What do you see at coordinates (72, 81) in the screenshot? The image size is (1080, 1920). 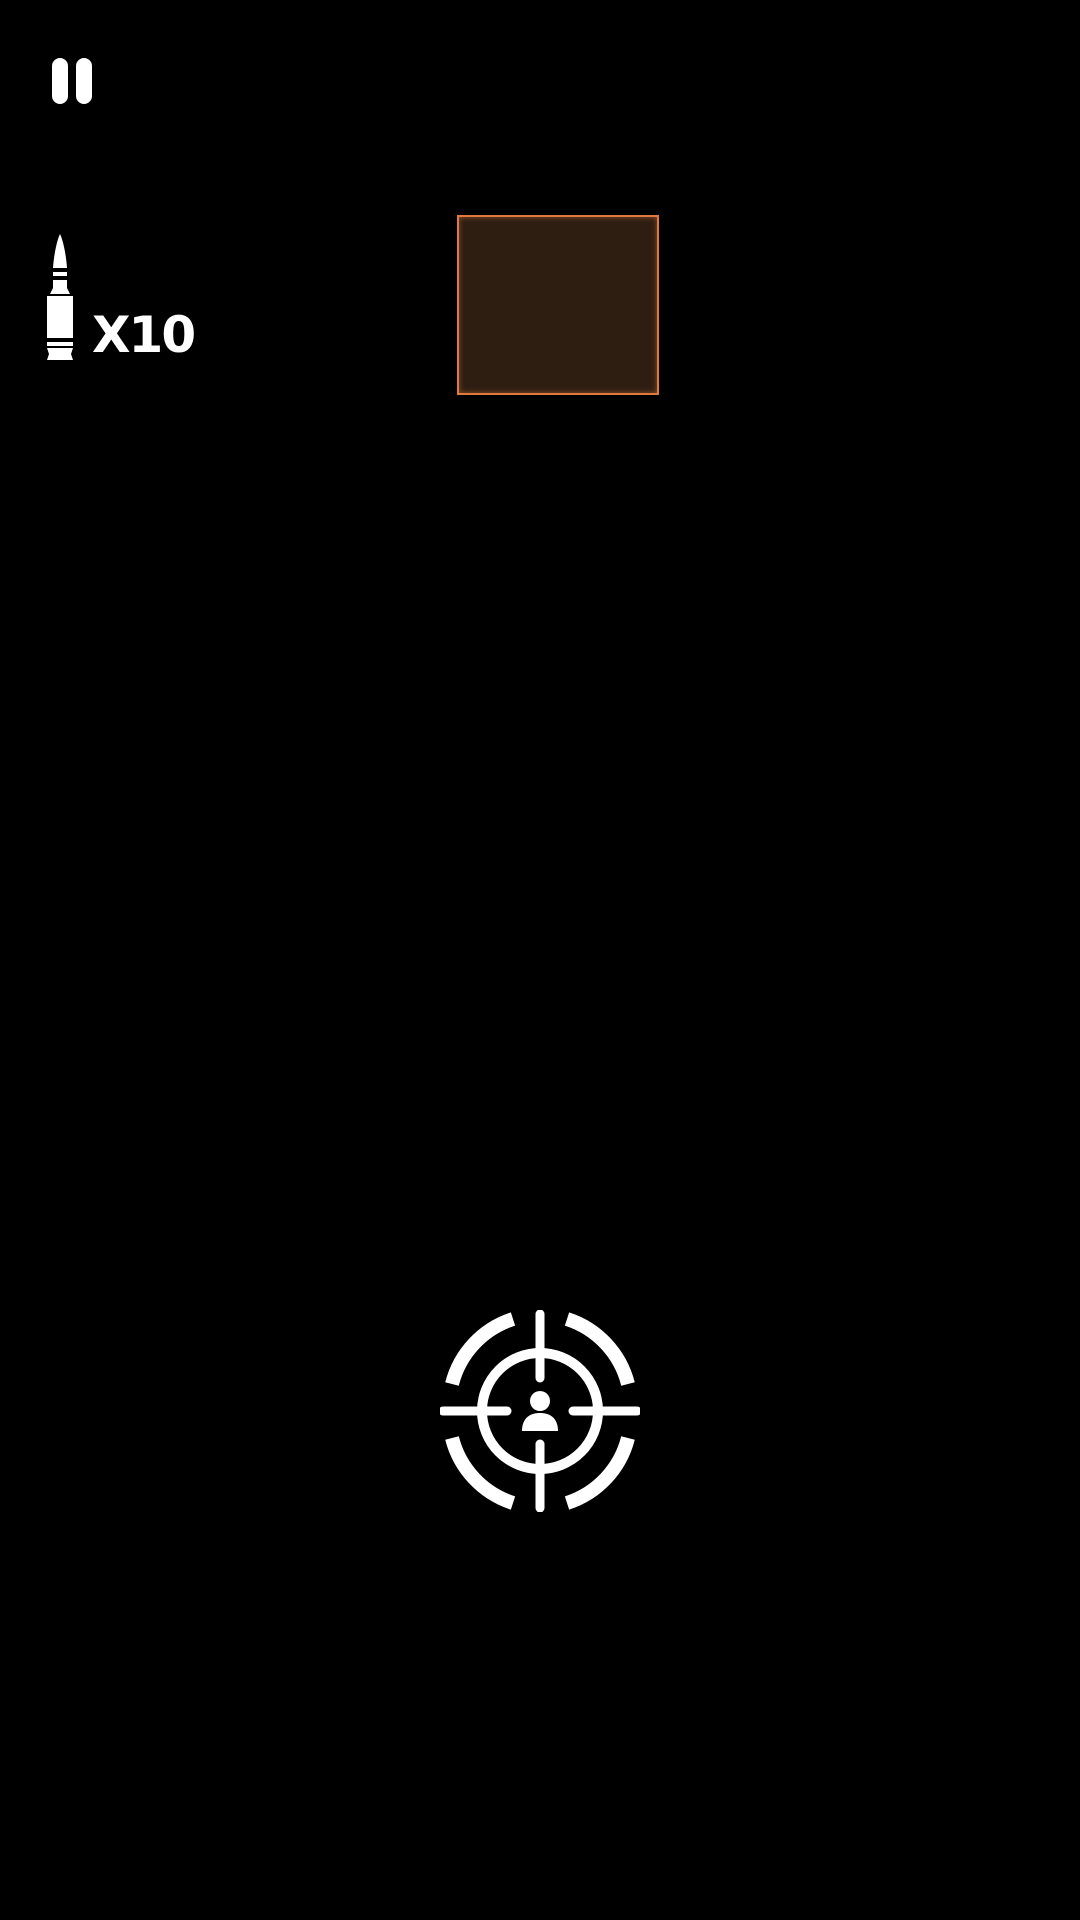 I see `pause-button` at bounding box center [72, 81].